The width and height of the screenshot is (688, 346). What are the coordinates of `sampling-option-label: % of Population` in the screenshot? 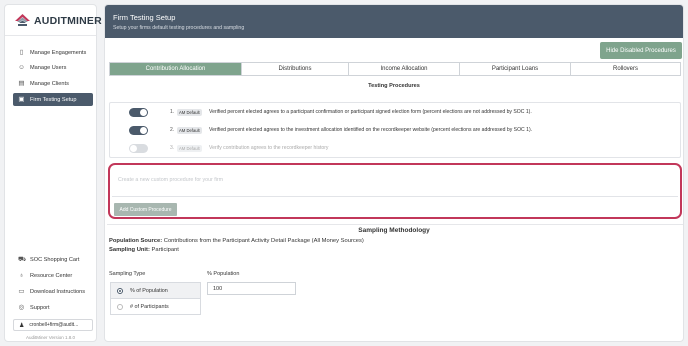 It's located at (149, 290).